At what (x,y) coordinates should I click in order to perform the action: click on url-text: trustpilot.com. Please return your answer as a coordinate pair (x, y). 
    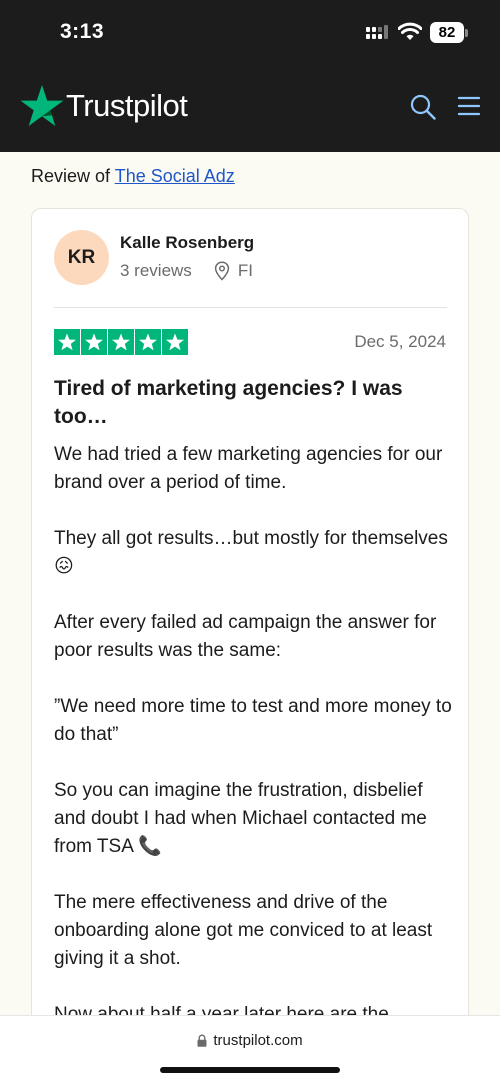
    Looking at the image, I should click on (258, 1040).